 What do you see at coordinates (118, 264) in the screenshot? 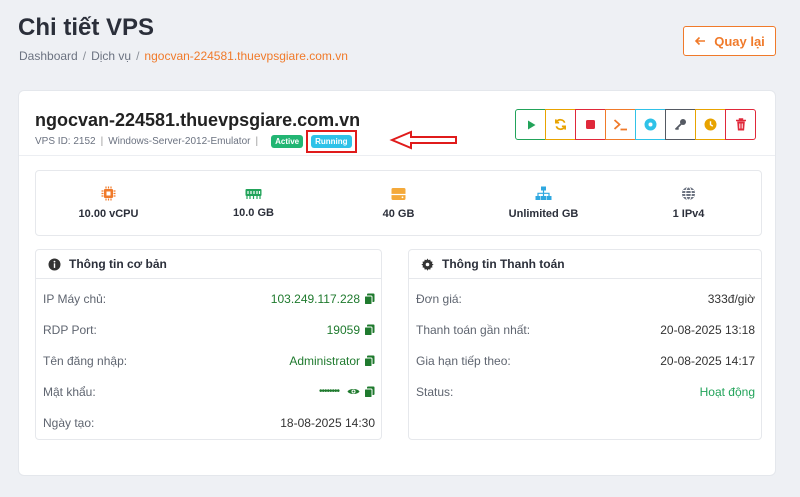
I see `basic-info-title: Thông tin cơ bản` at bounding box center [118, 264].